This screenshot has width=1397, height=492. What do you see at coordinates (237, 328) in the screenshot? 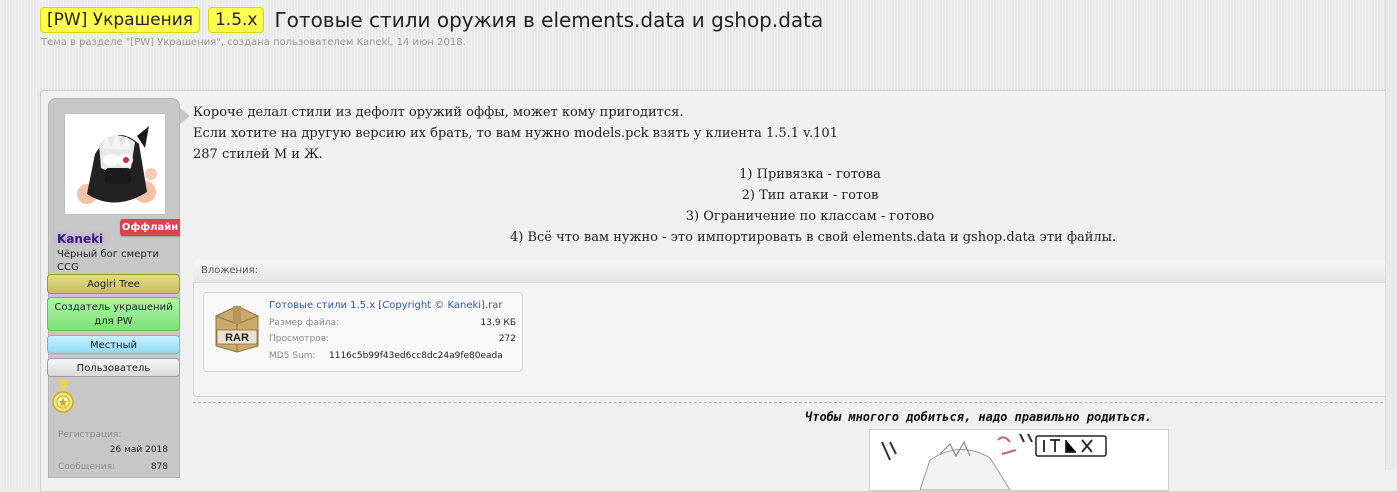
I see `rar-file-icon: RAR` at bounding box center [237, 328].